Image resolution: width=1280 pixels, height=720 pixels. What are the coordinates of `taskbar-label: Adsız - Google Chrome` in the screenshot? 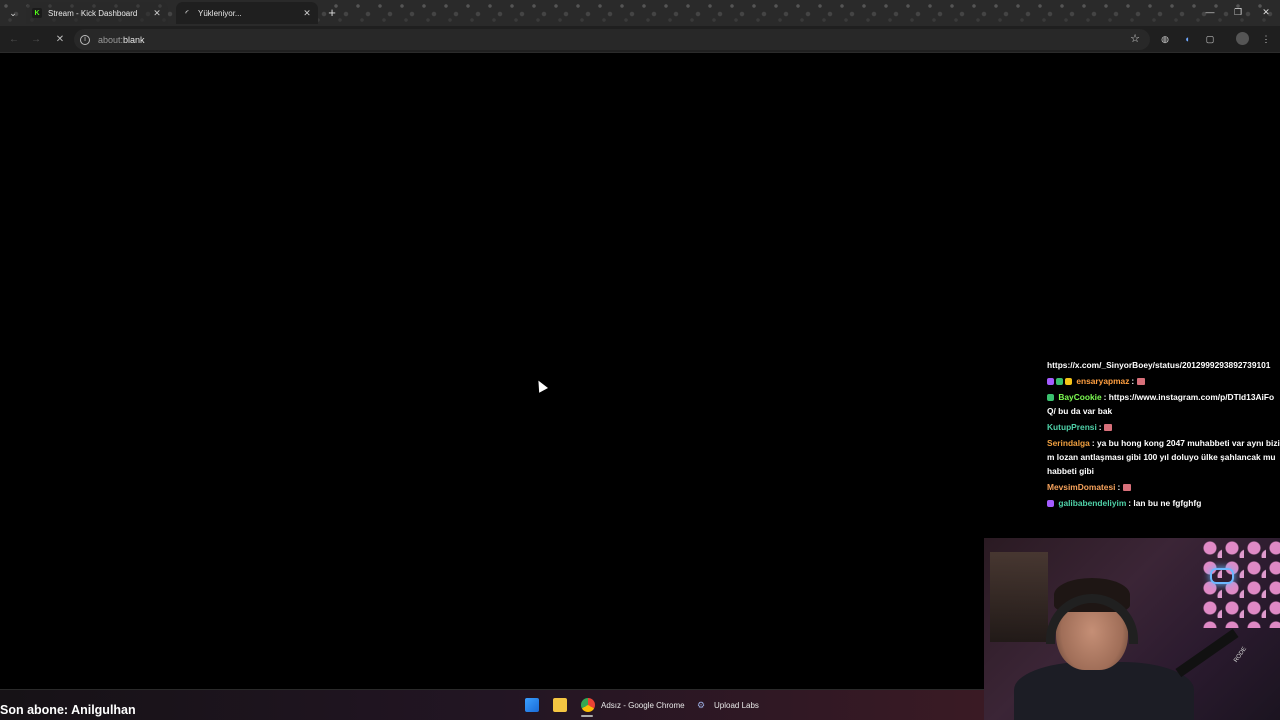 It's located at (643, 705).